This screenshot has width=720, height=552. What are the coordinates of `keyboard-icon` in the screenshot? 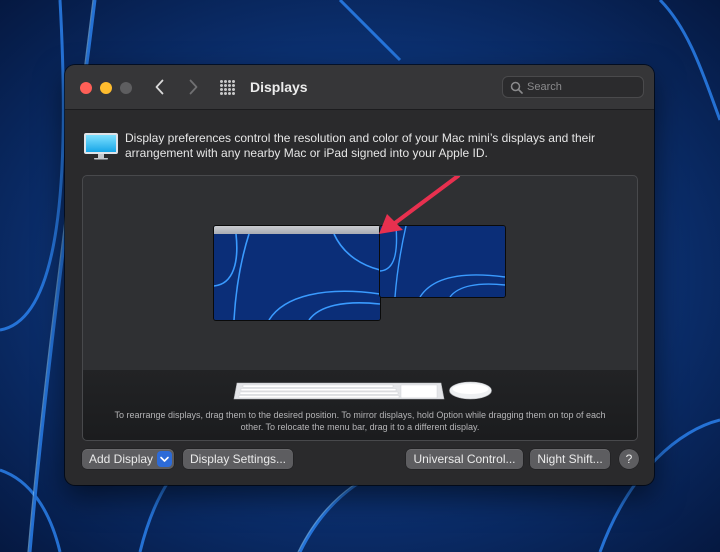 It's located at (339, 391).